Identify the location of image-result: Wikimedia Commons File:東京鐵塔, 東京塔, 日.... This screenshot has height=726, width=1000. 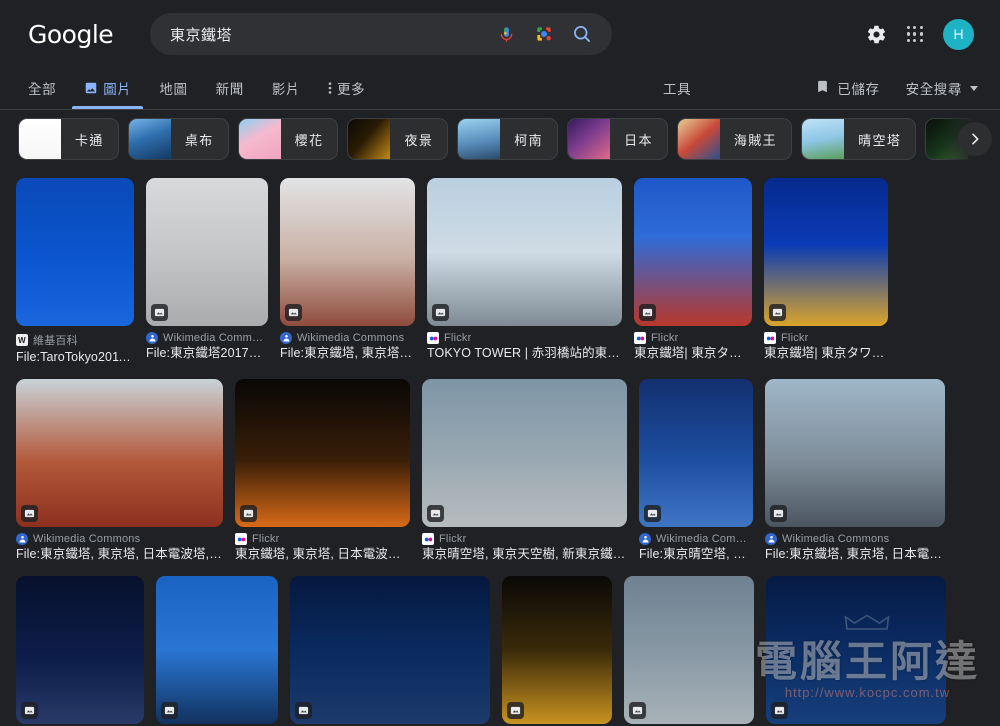
(347, 272).